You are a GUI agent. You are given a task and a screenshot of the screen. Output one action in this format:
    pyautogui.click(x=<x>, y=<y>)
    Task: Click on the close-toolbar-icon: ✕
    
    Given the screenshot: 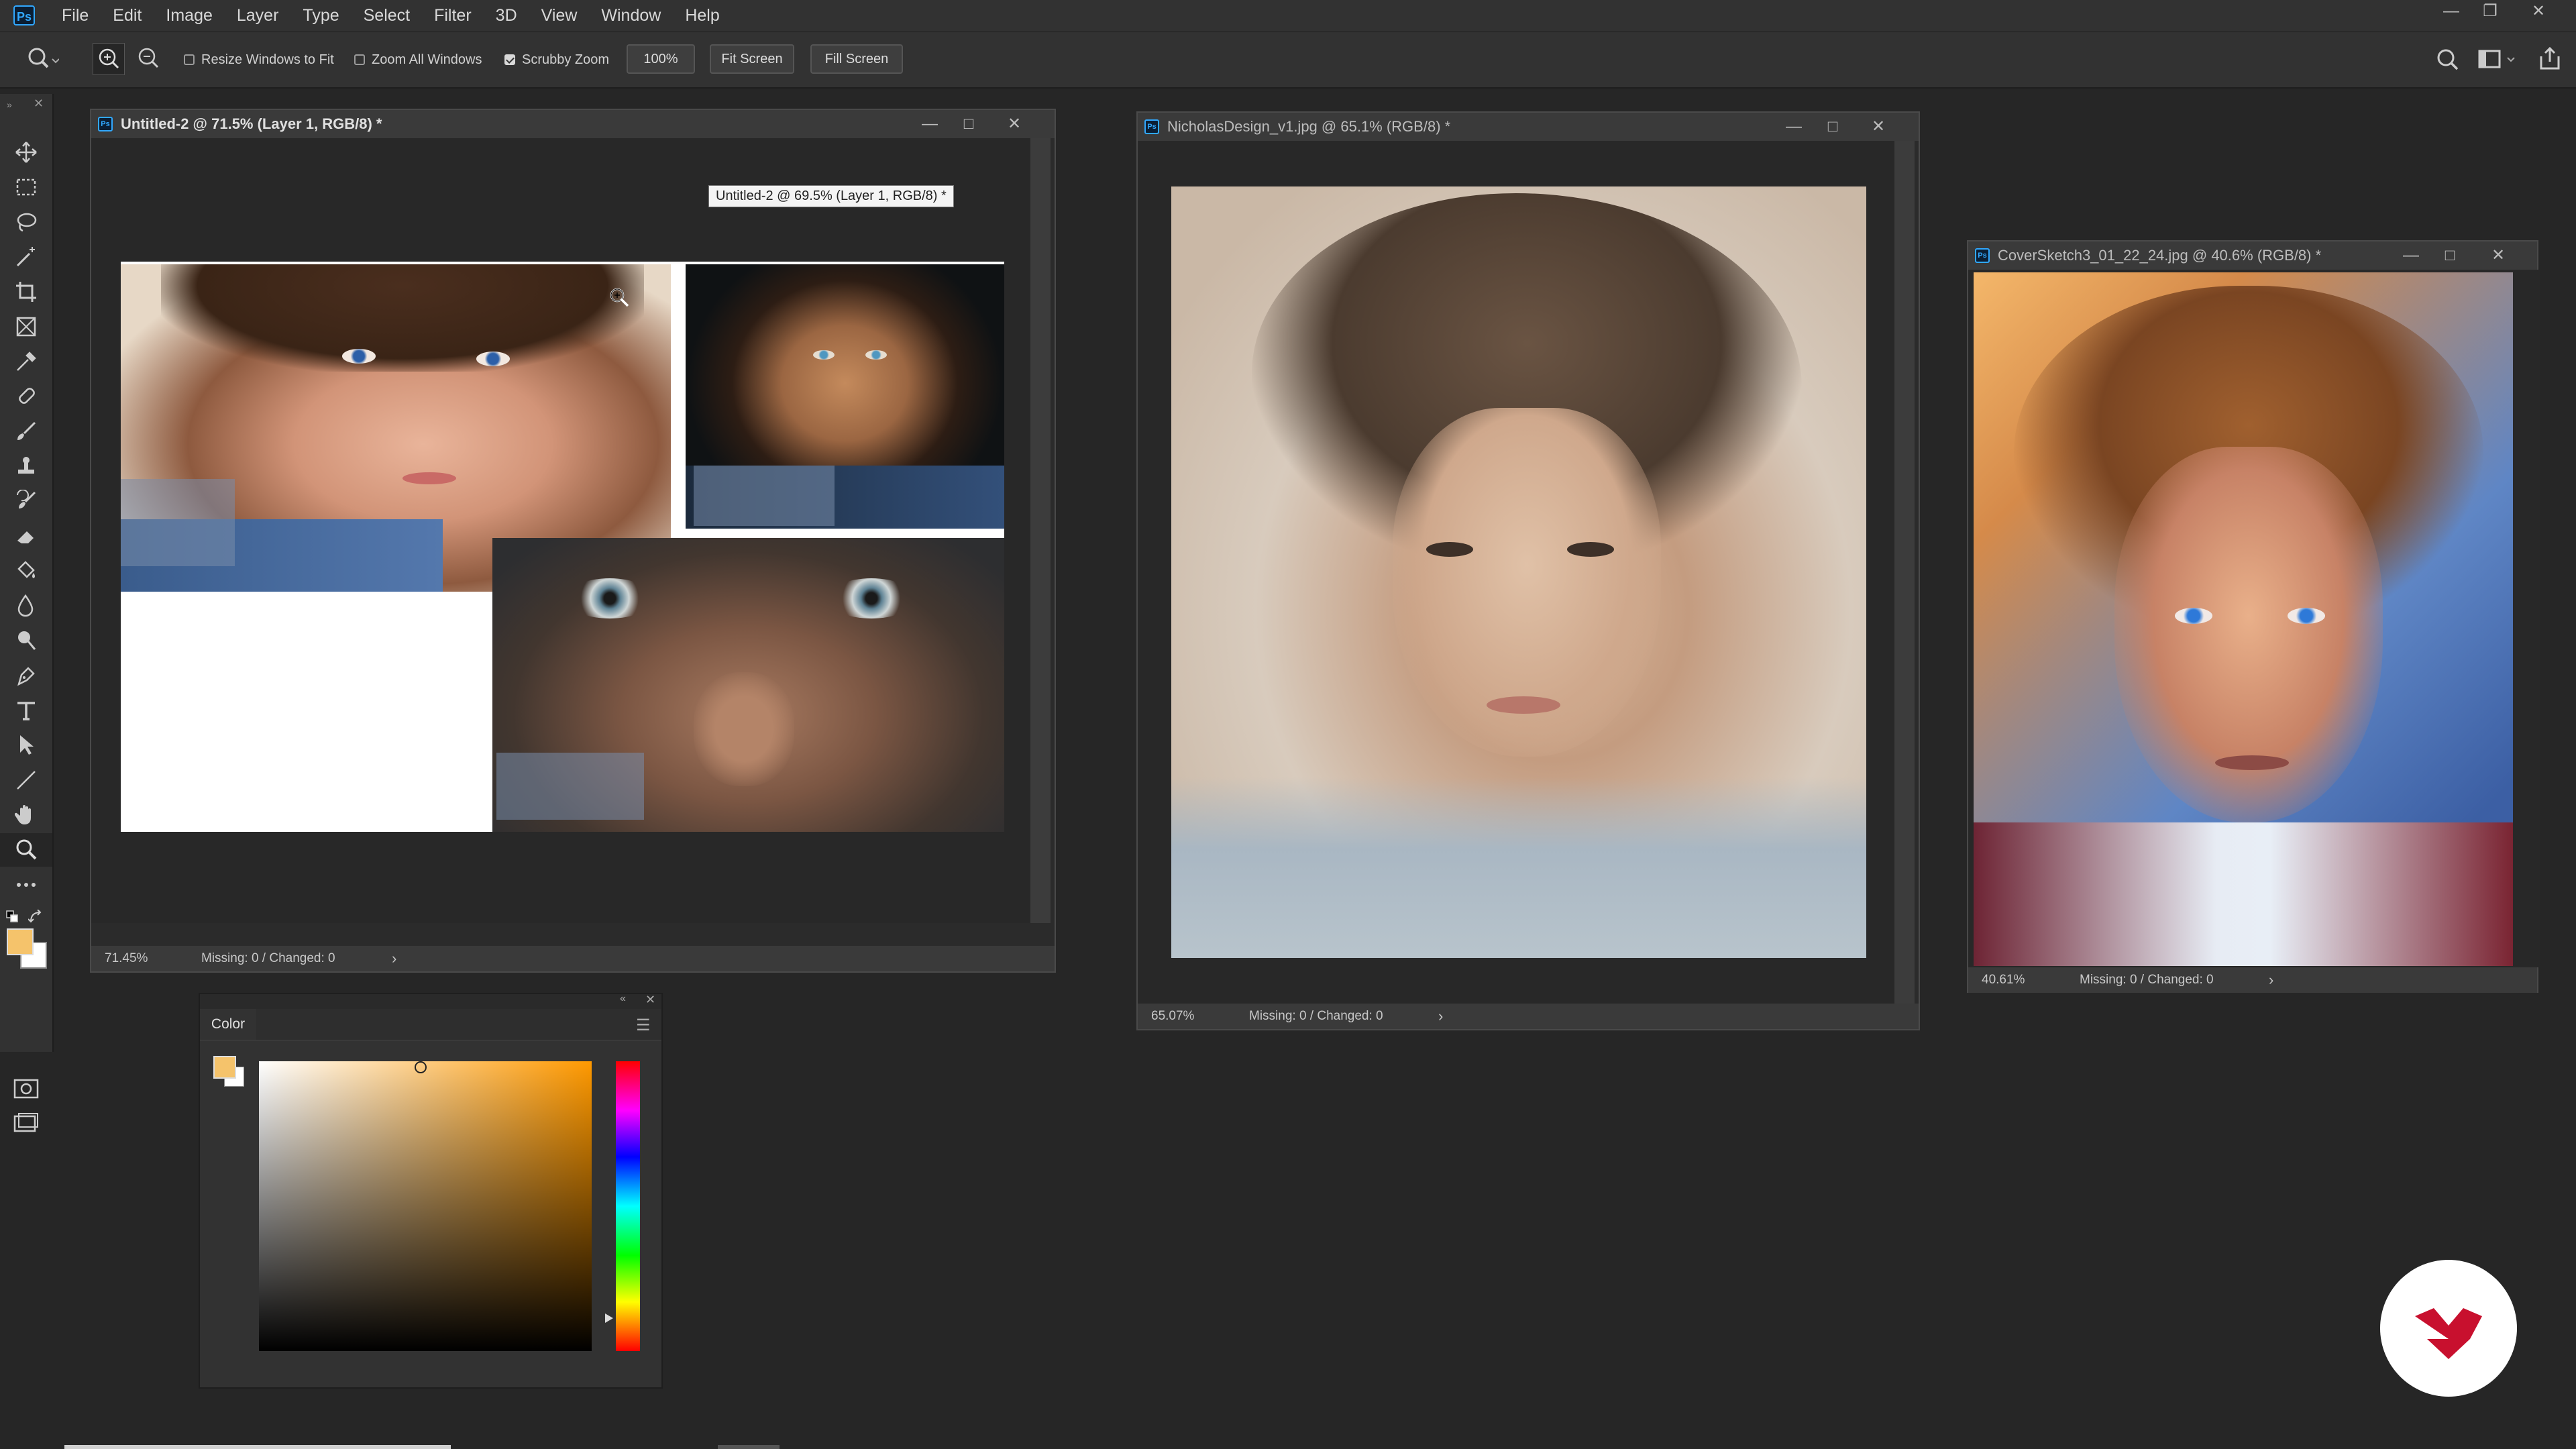 What is the action you would take?
    pyautogui.click(x=39, y=104)
    